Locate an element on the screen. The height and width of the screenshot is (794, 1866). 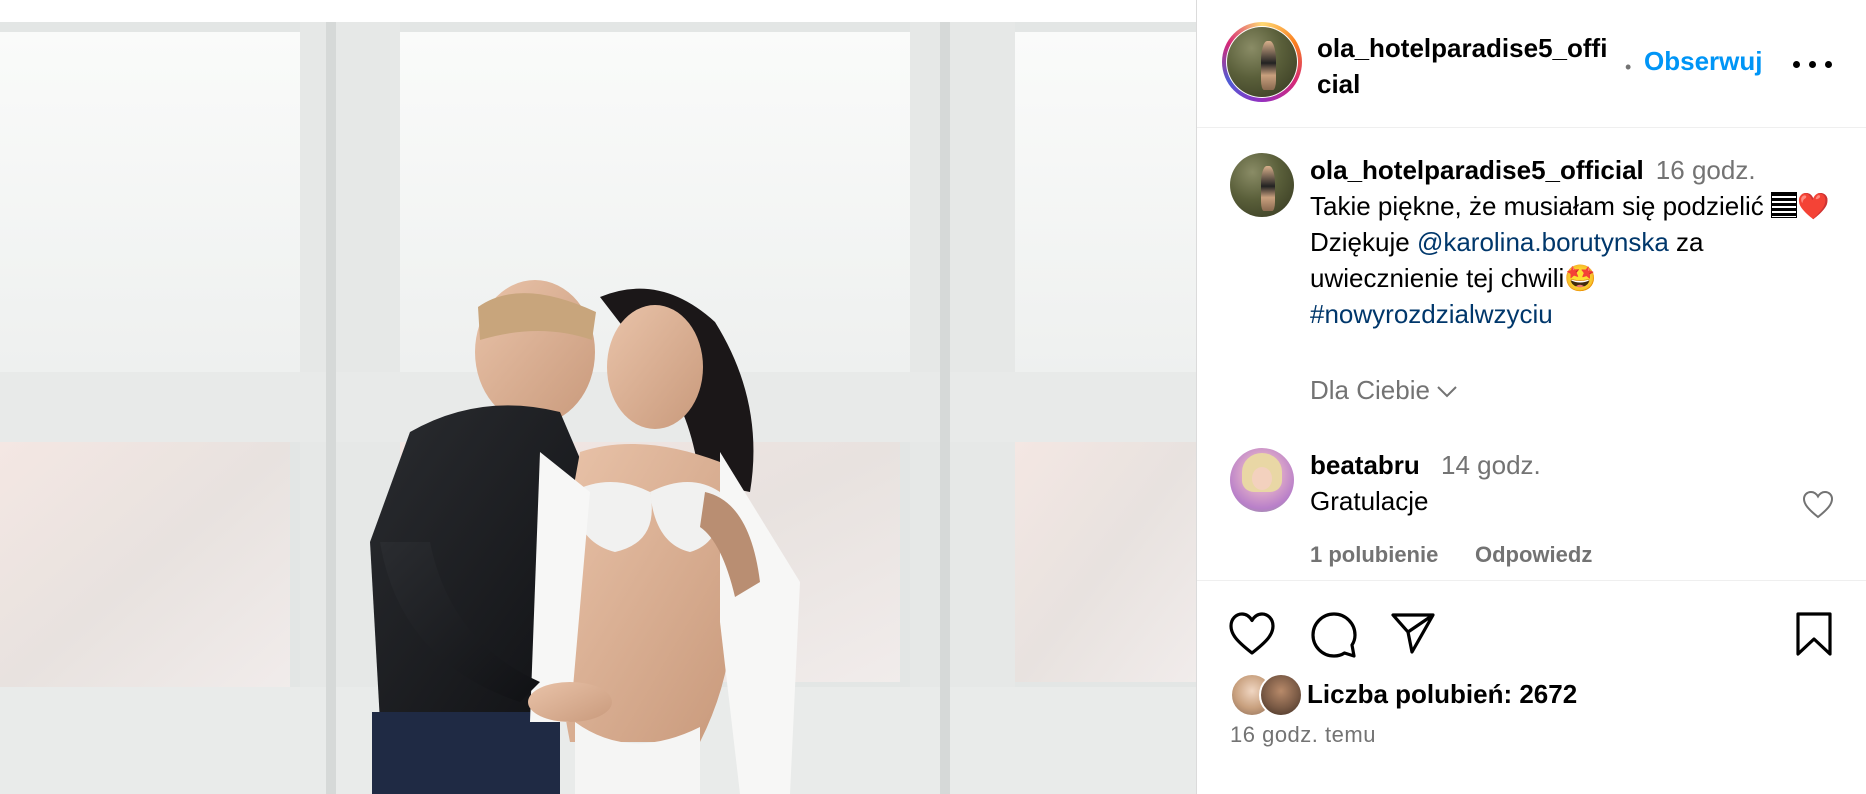
caption-avatar is located at coordinates (1262, 185).